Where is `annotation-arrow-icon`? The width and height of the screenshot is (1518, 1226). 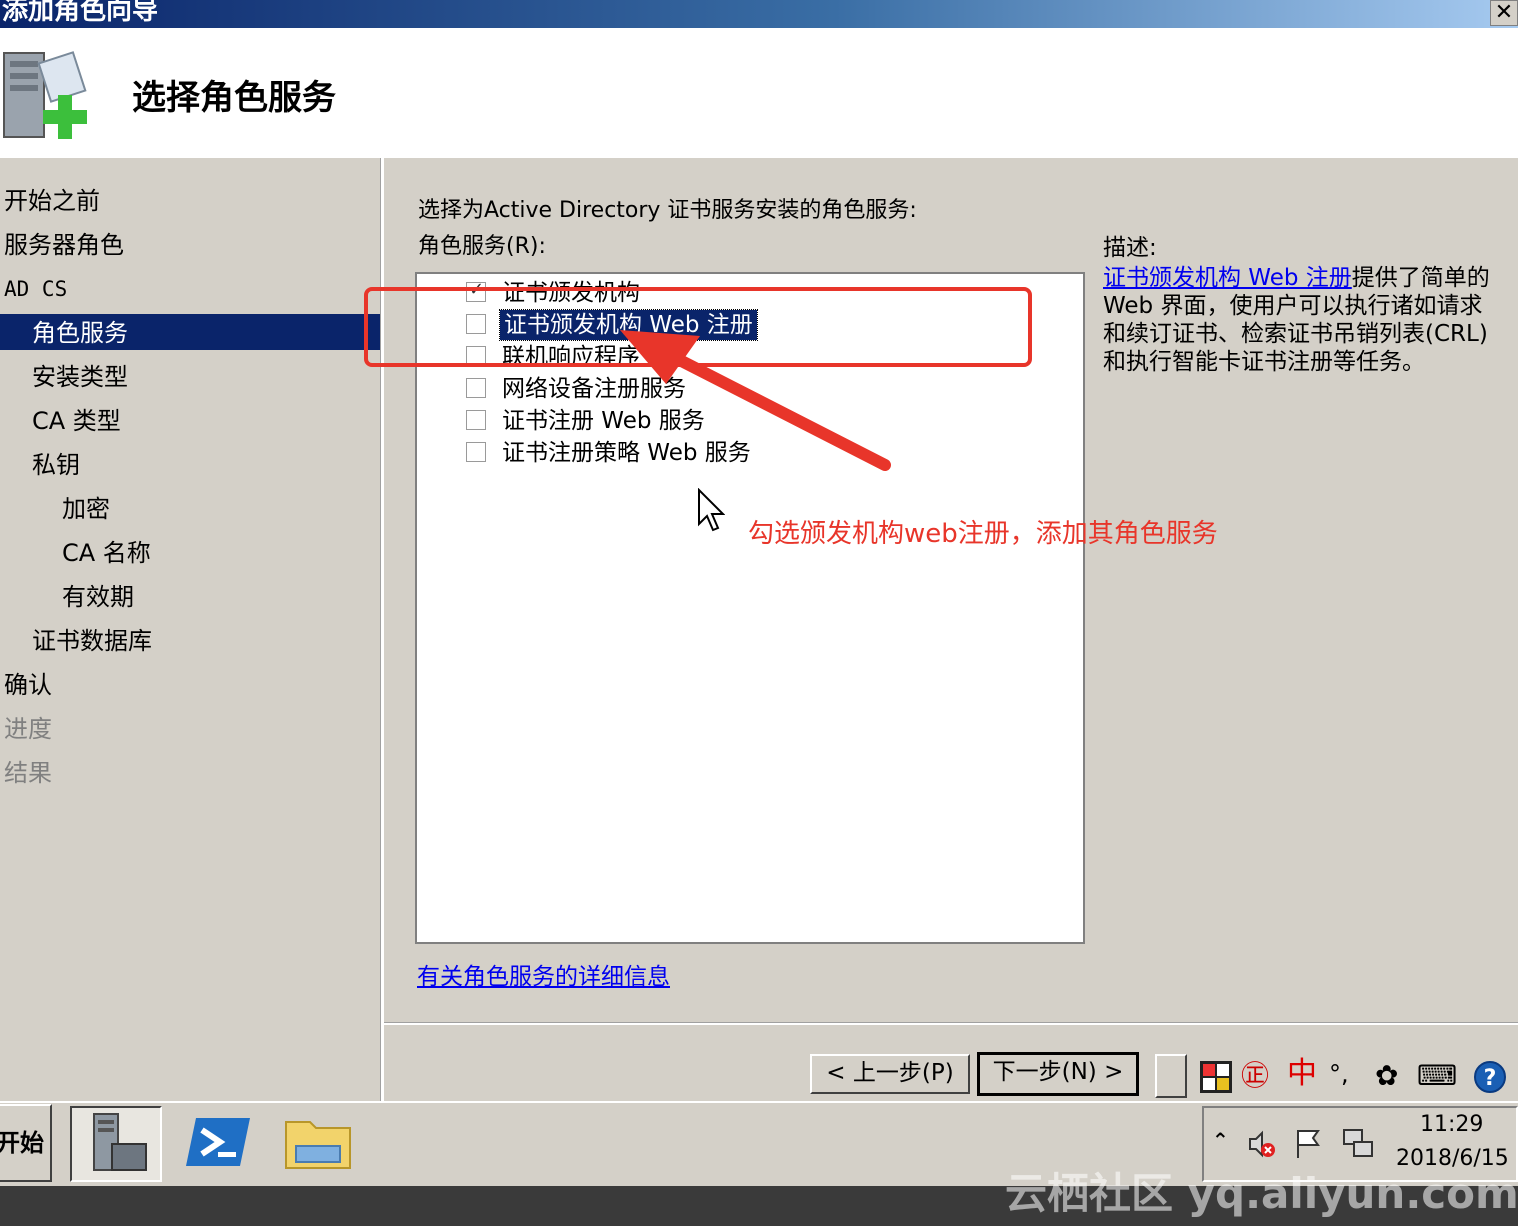 annotation-arrow-icon is located at coordinates (755, 400).